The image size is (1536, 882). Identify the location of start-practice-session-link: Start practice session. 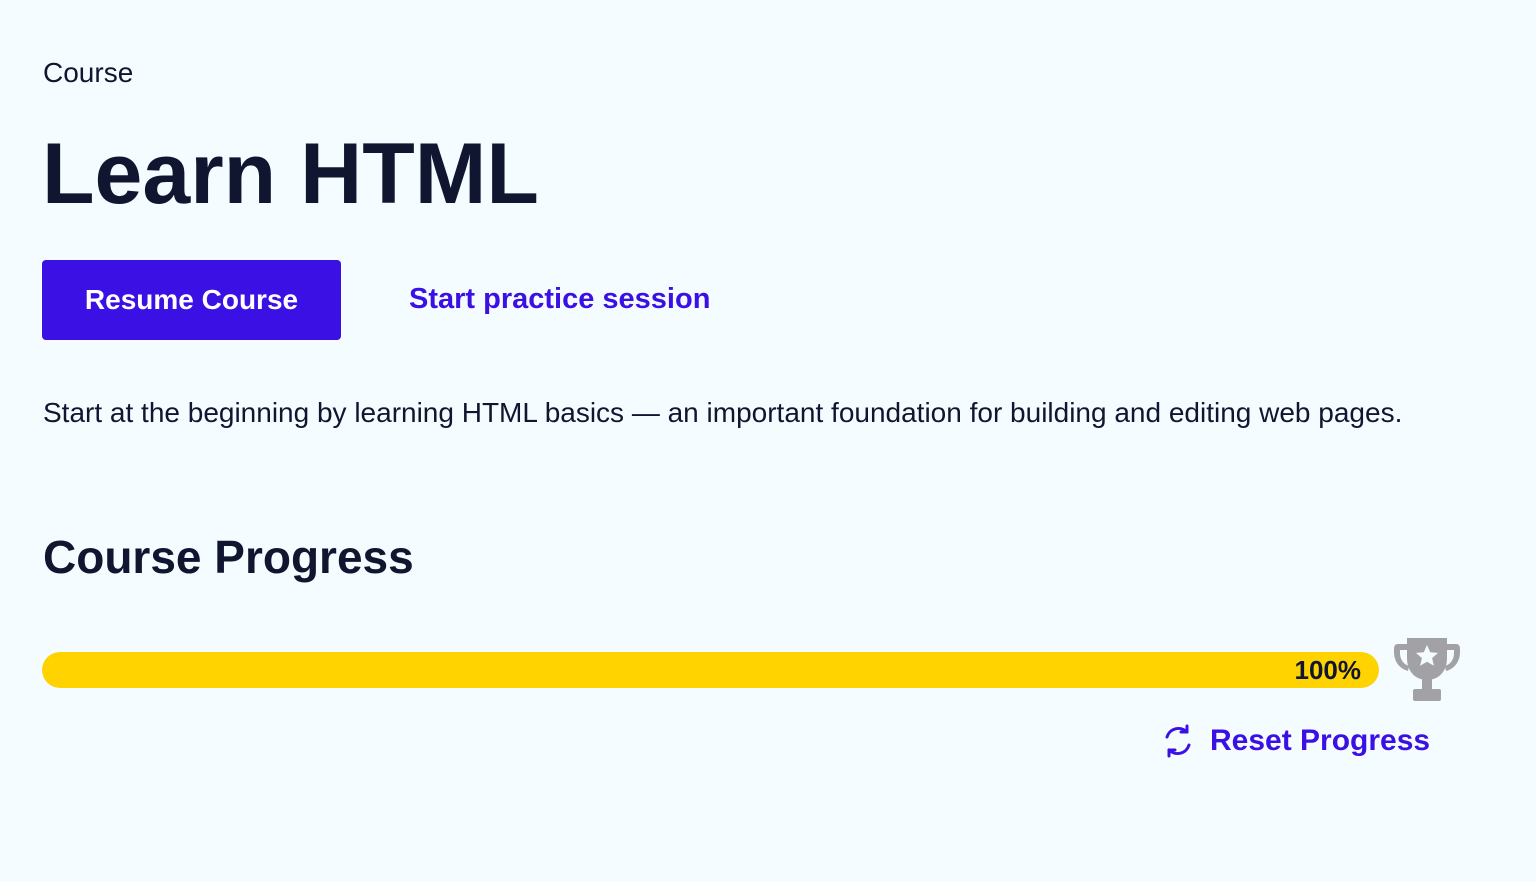
(559, 299).